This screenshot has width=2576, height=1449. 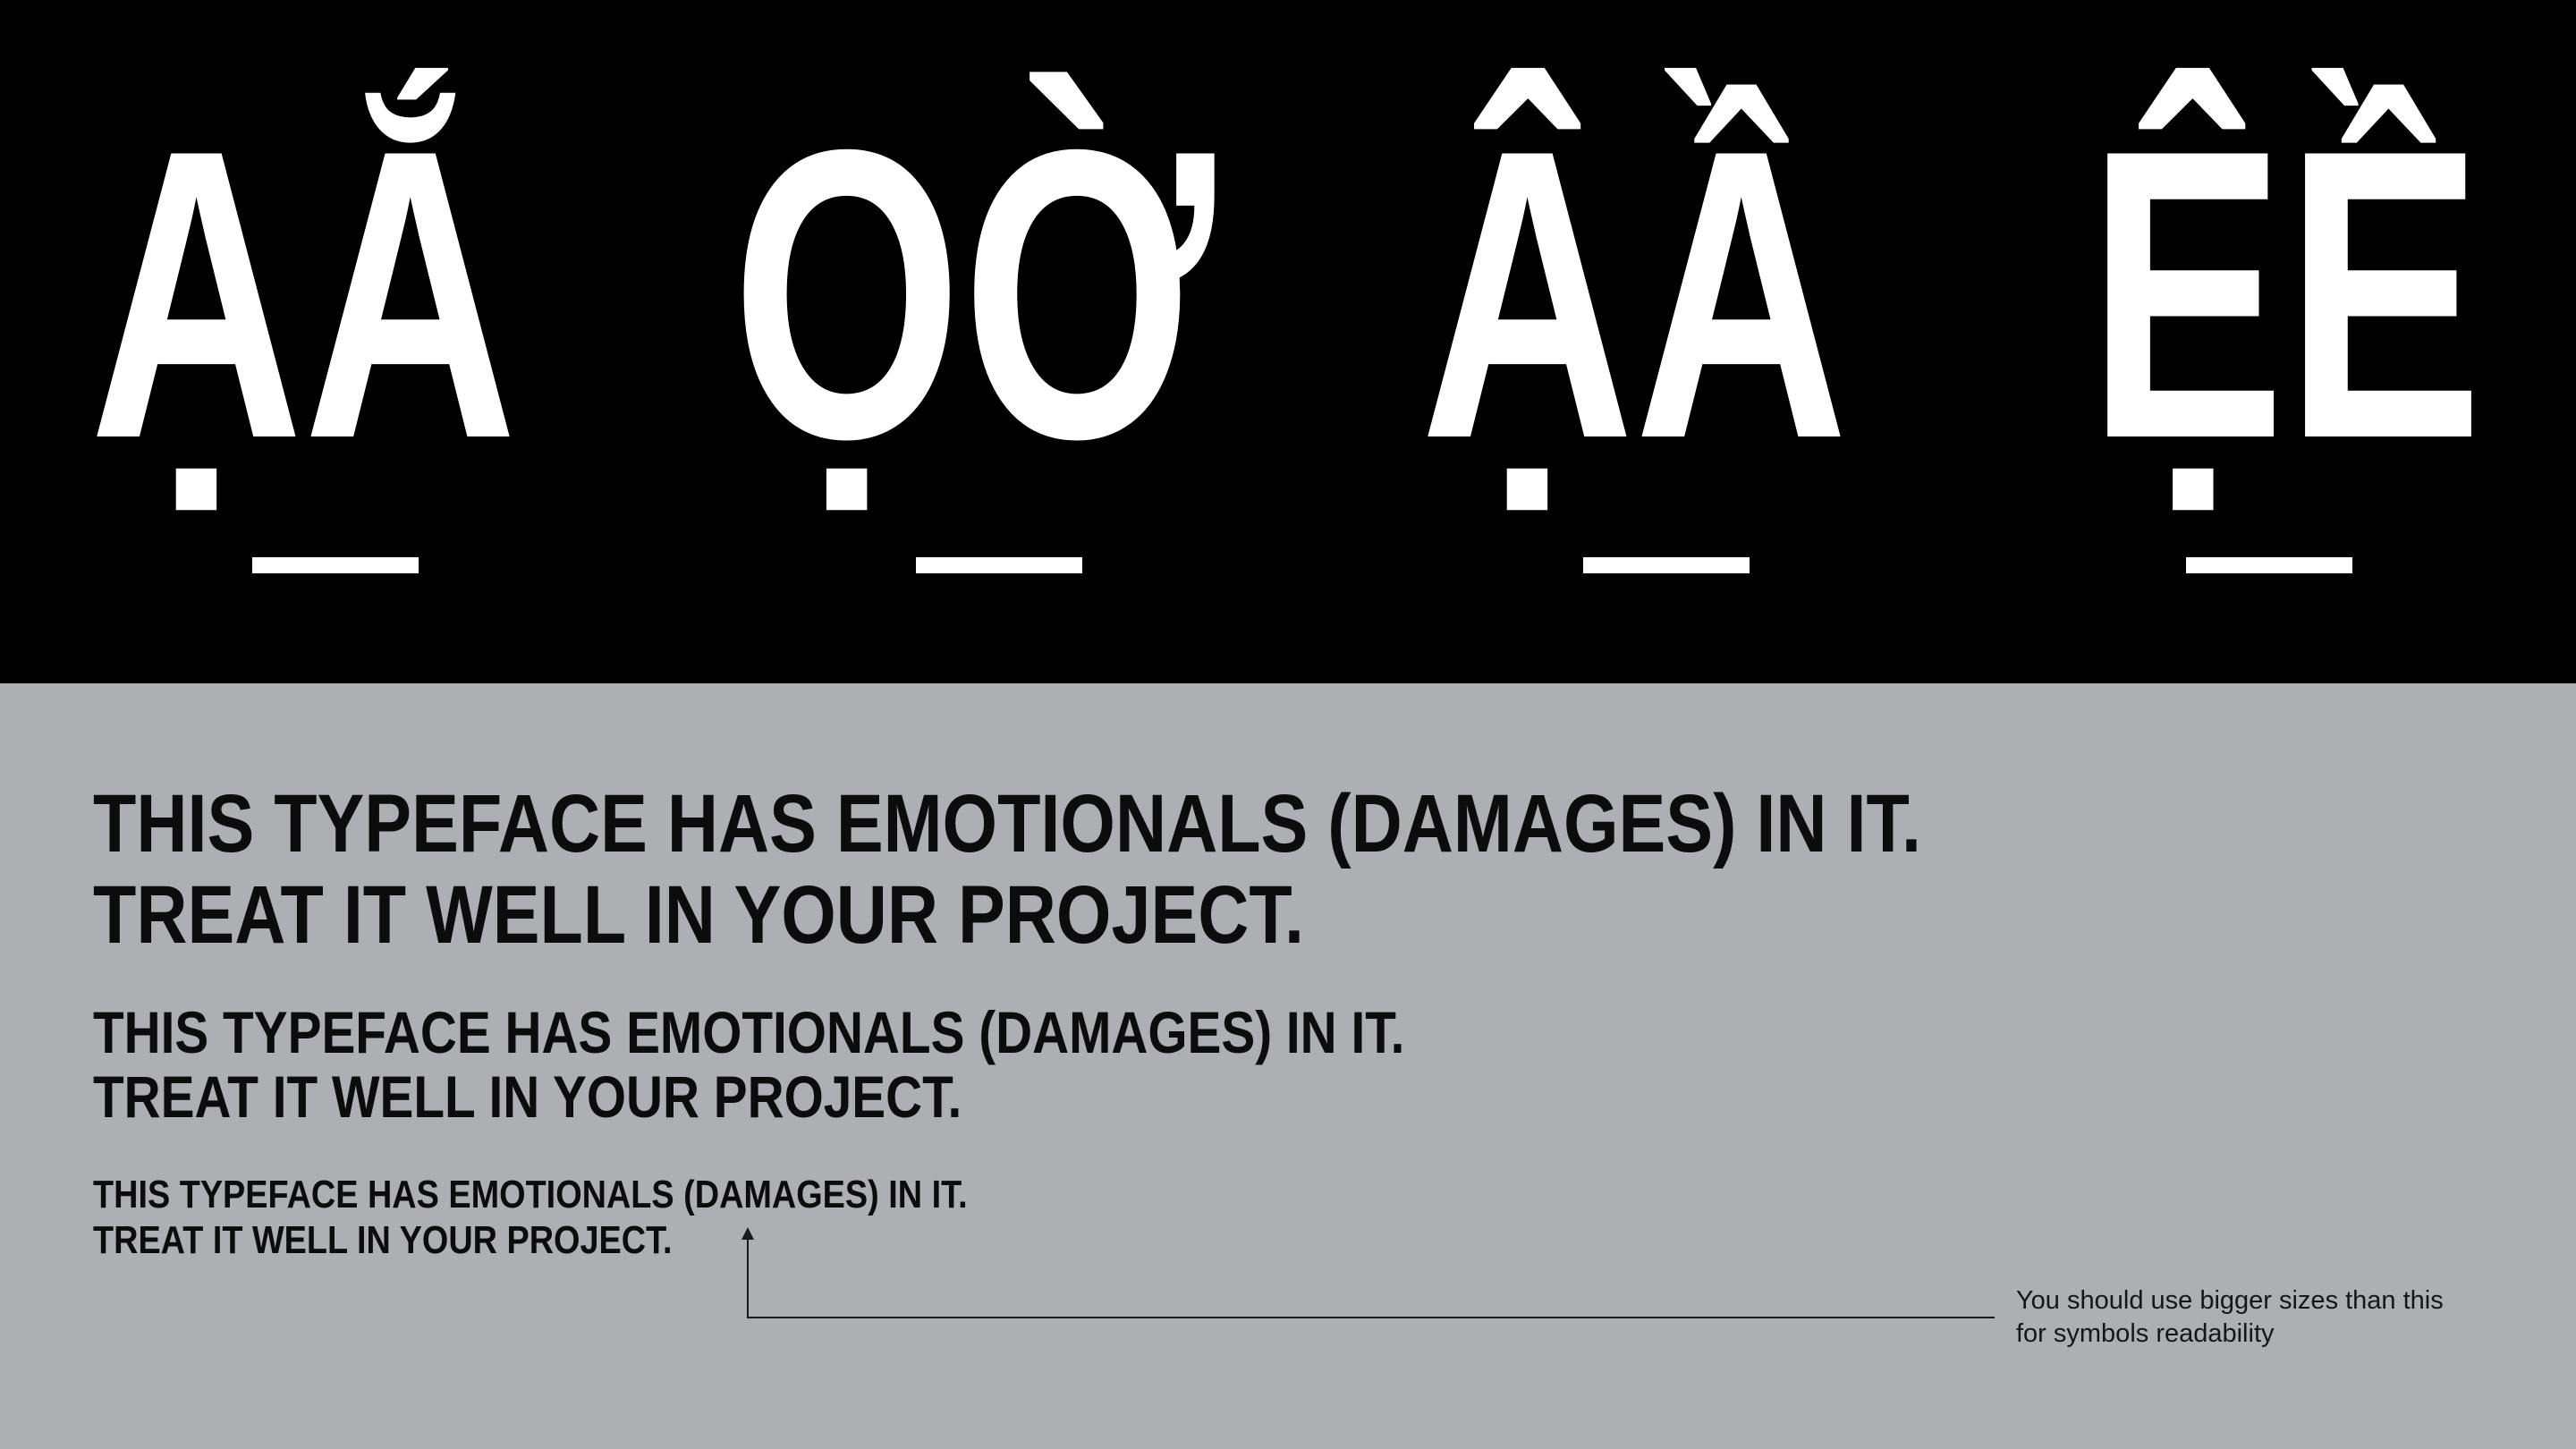 I want to click on dot-below-mark-a-breve, so click(x=335, y=565).